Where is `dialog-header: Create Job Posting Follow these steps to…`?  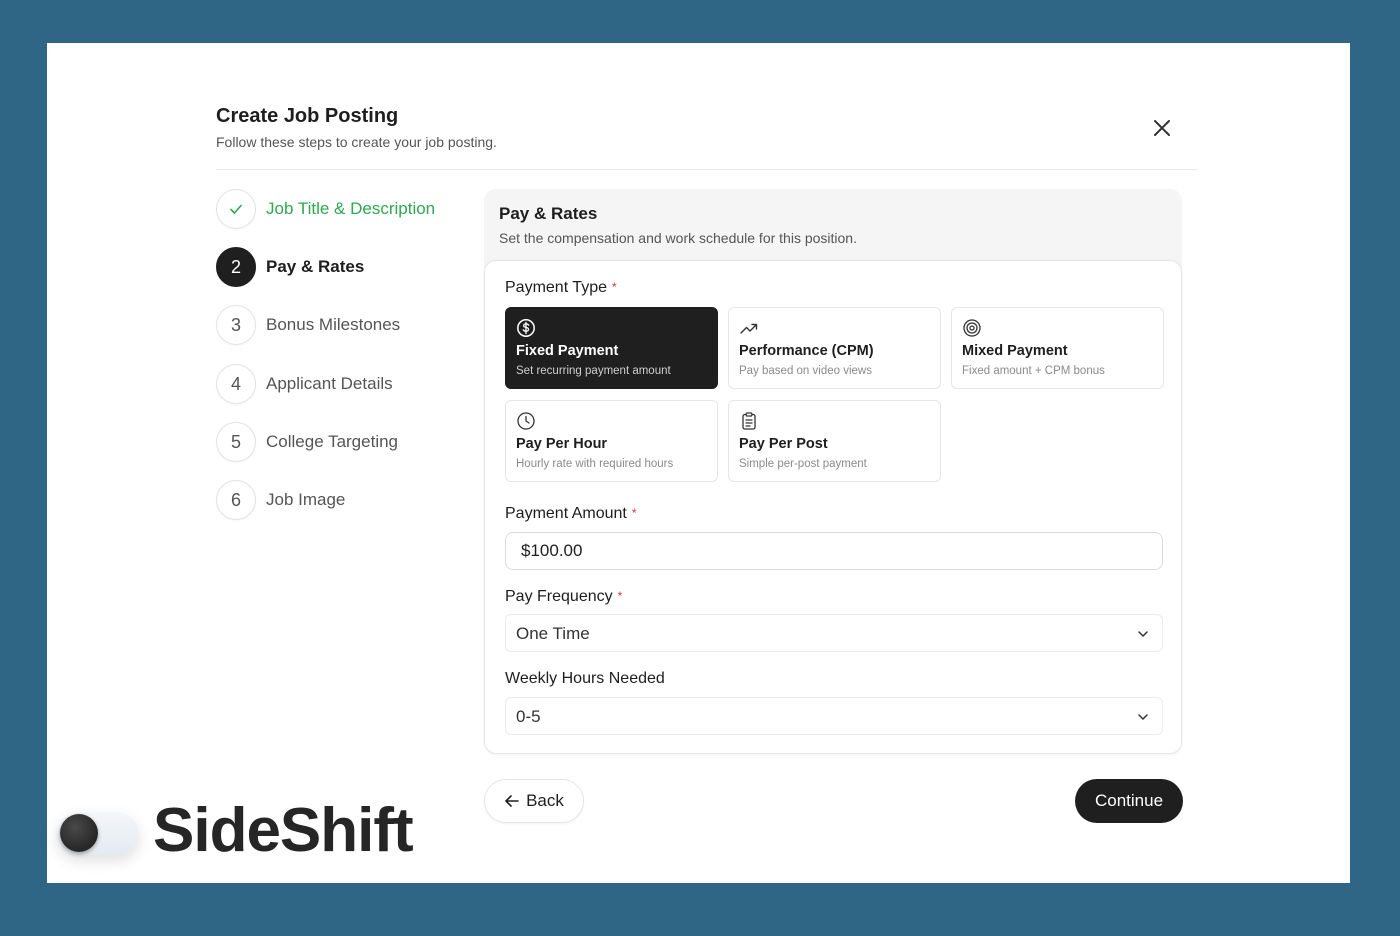 dialog-header: Create Job Posting Follow these steps to… is located at coordinates (706, 135).